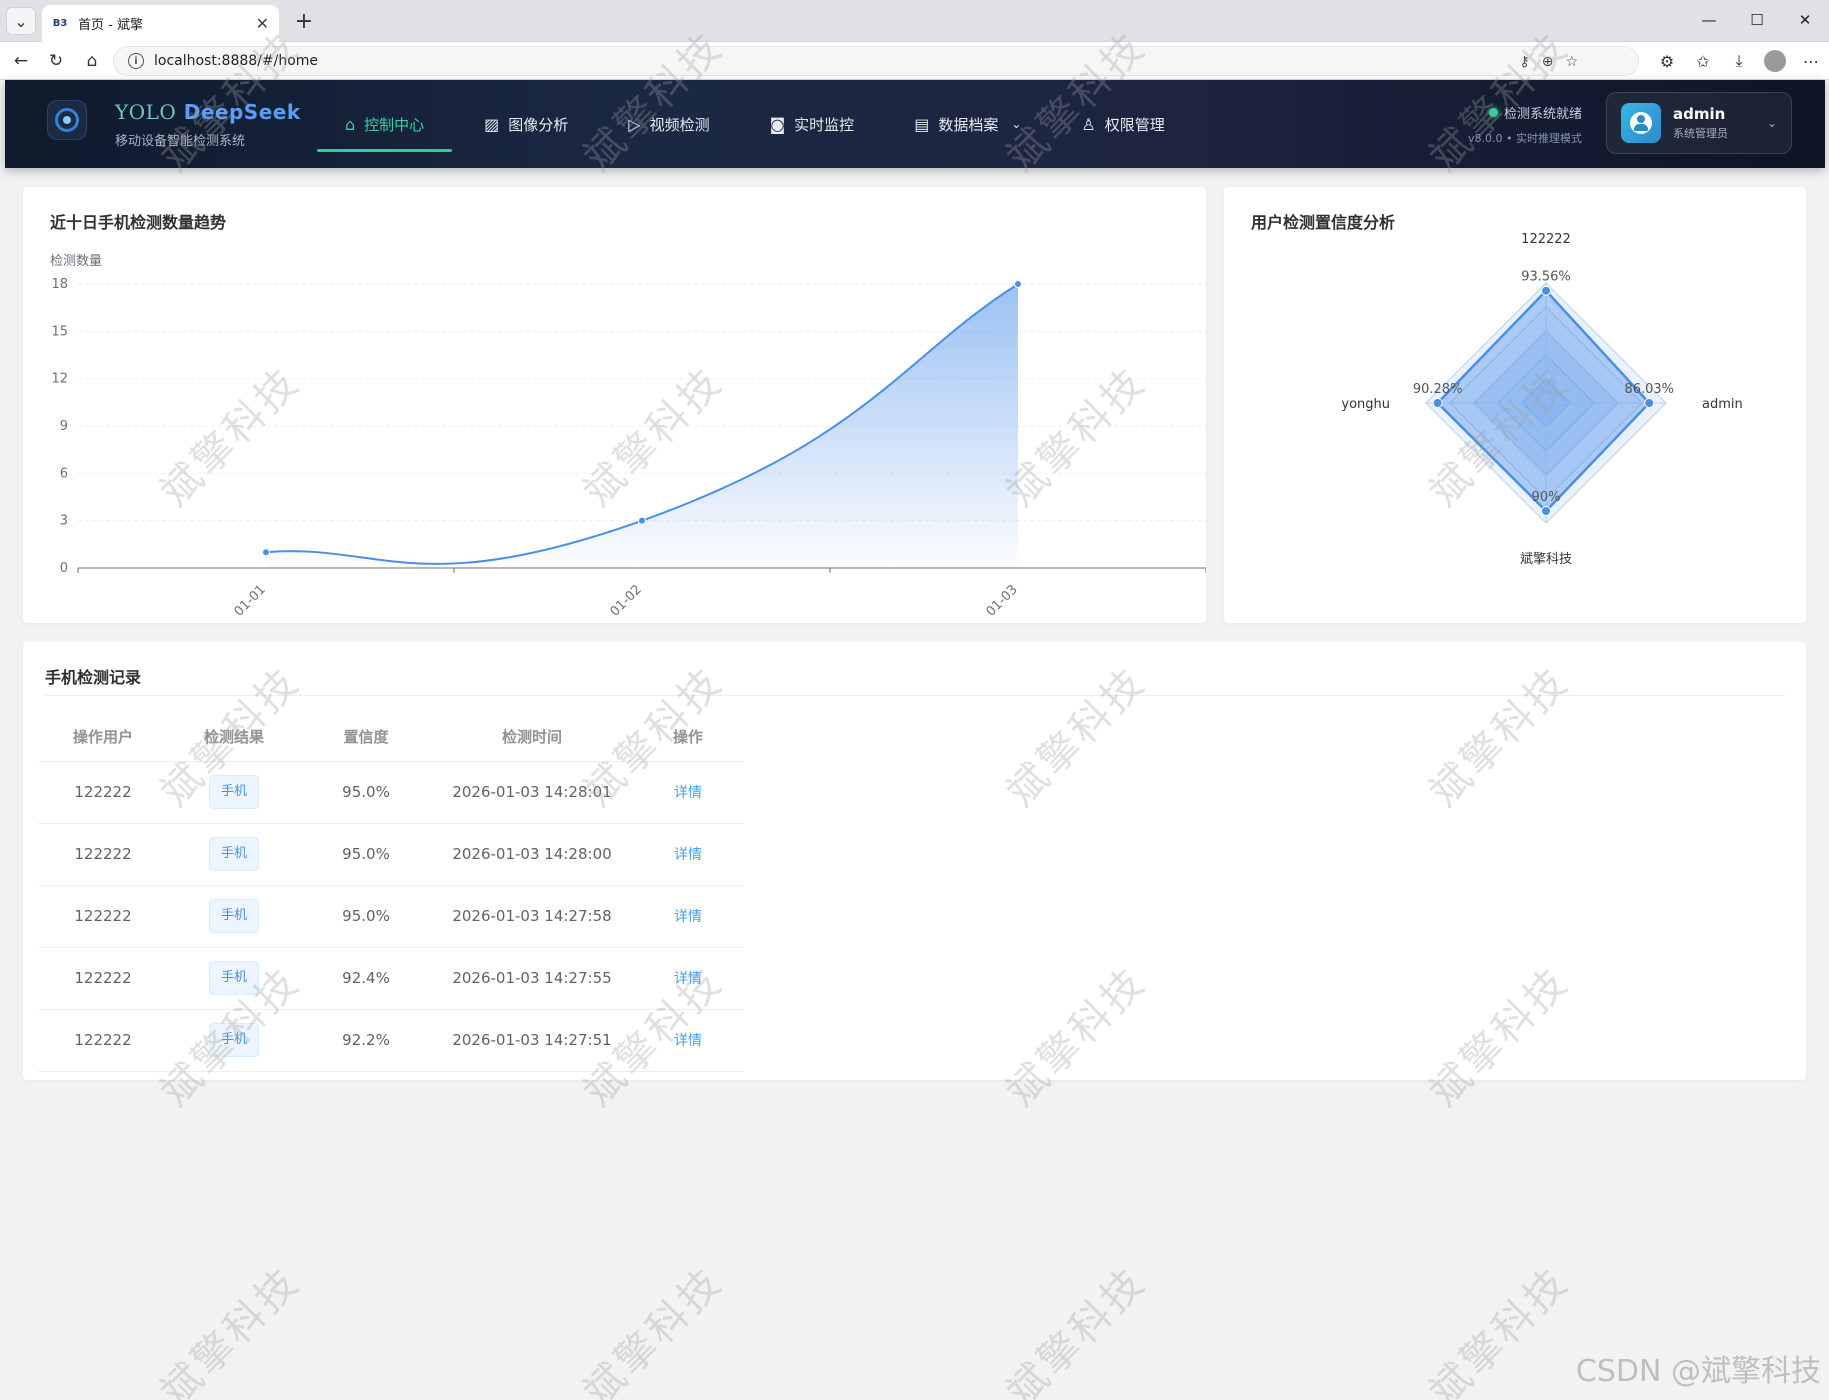 The width and height of the screenshot is (1829, 1400). Describe the element at coordinates (1811, 61) in the screenshot. I see `more-icon: ⋯` at that location.